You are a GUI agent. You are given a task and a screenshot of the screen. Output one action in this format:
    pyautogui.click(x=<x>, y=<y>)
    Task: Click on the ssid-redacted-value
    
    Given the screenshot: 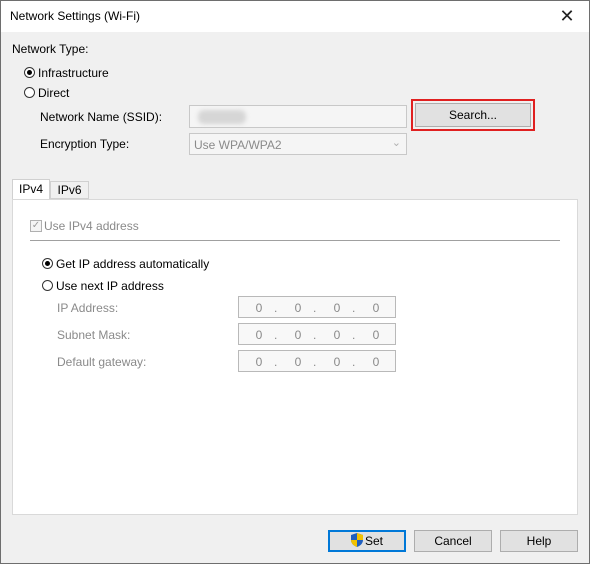 What is the action you would take?
    pyautogui.click(x=222, y=117)
    